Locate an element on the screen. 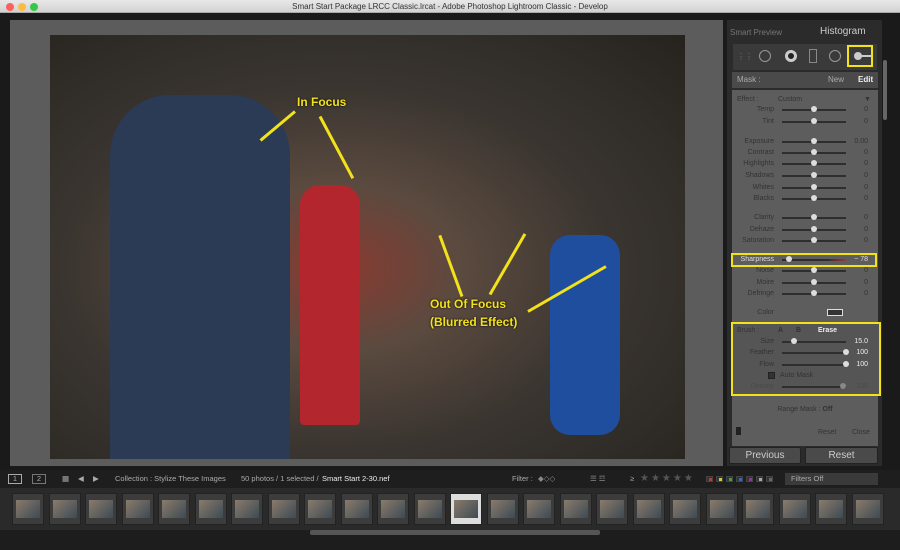  filmstrip is located at coordinates (450, 509).